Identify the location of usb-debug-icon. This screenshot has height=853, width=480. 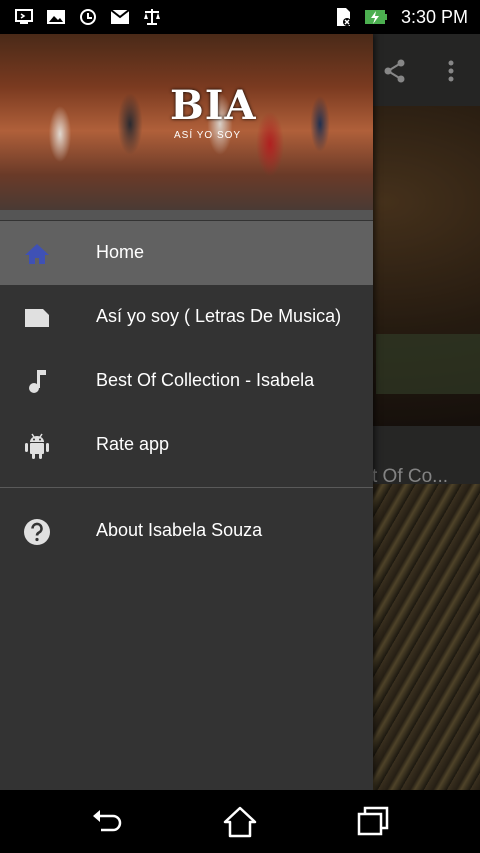
(24, 16).